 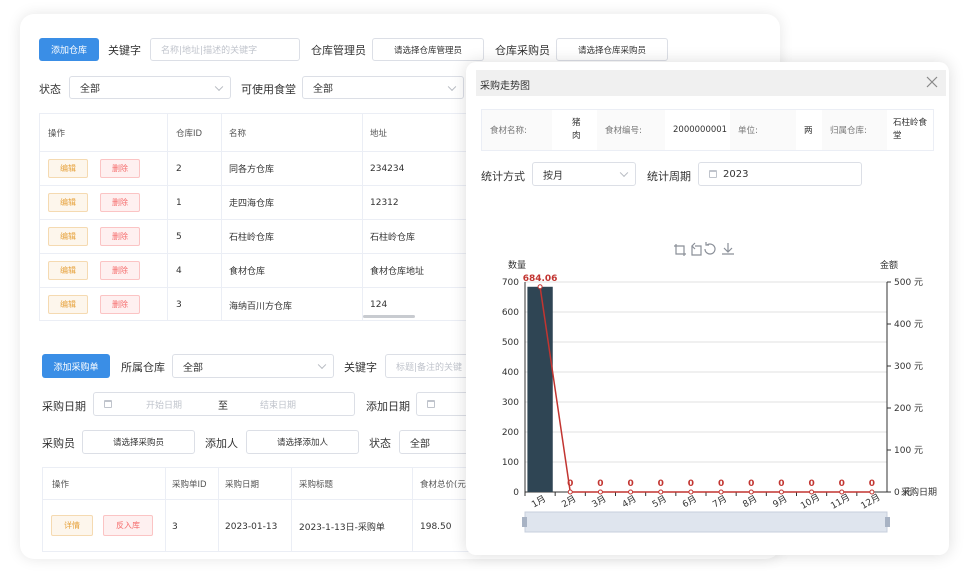 What do you see at coordinates (342, 528) in the screenshot?
I see `row-purchase-title: 2023-1-13日-采购单` at bounding box center [342, 528].